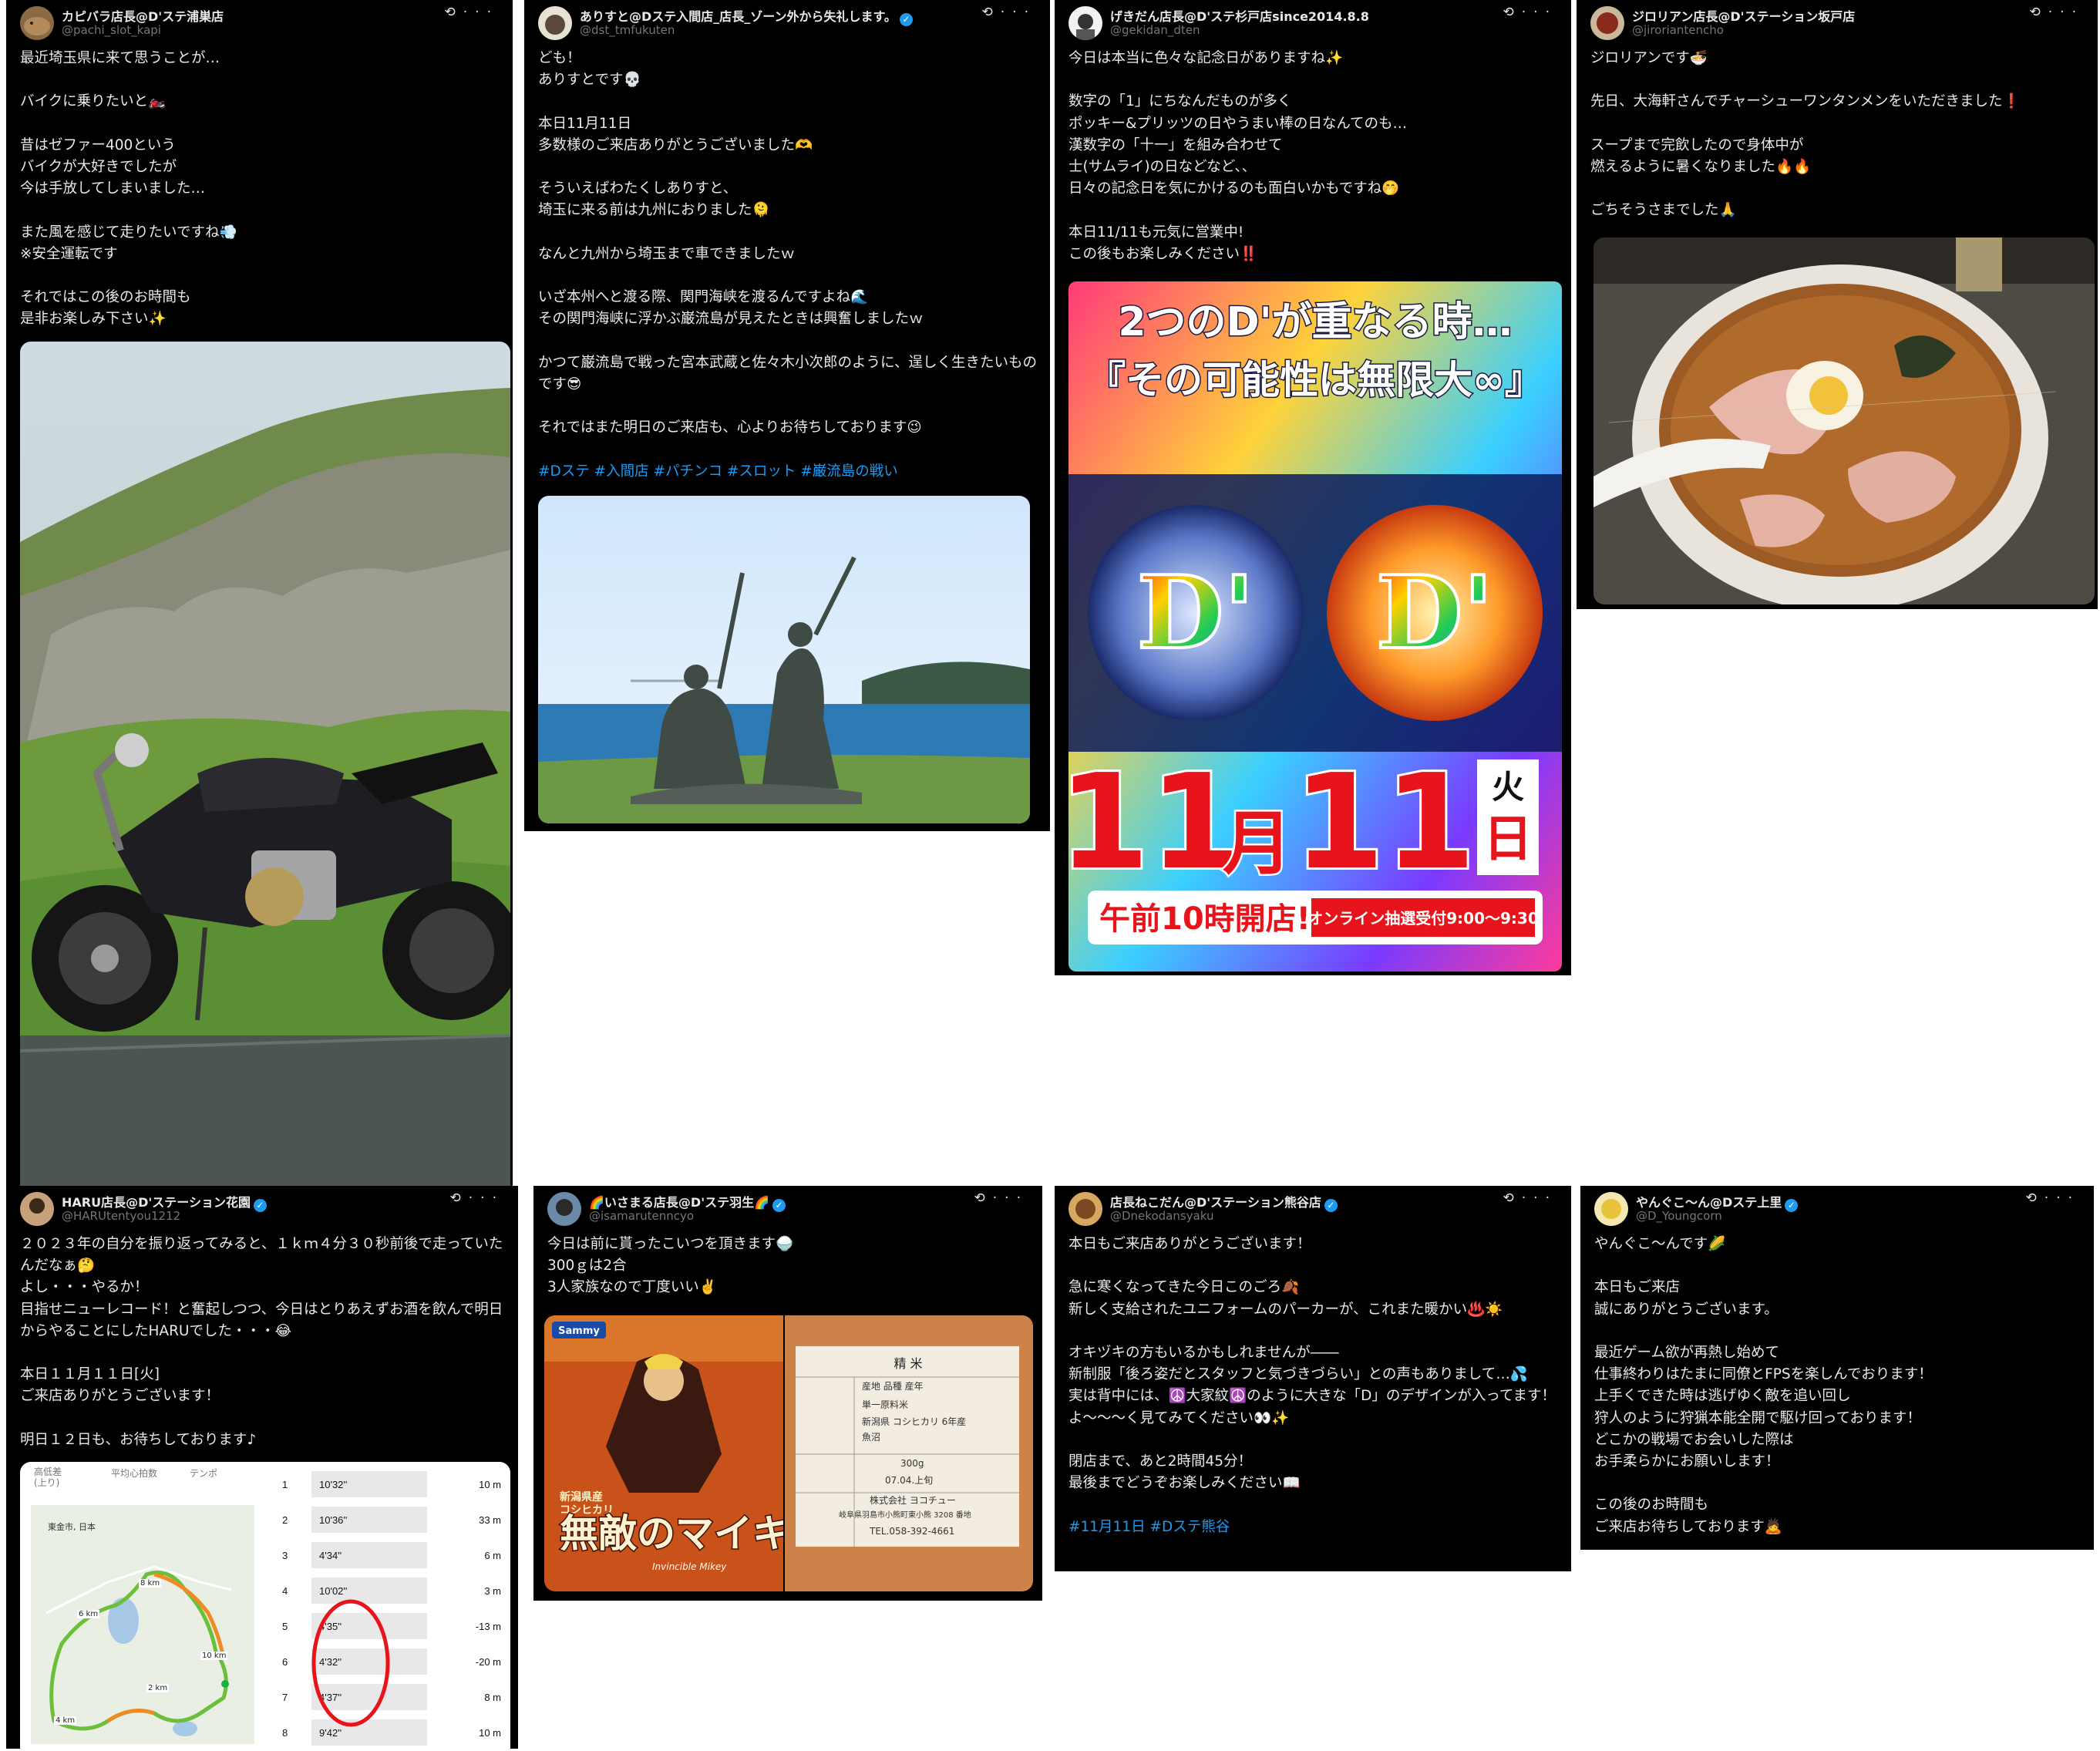 This screenshot has width=2100, height=1751. I want to click on post-text: 今日は前に貰ったこいつを頂きます🍚 300ｇは2合 3人家族なので丁度いい✌️, so click(670, 1266).